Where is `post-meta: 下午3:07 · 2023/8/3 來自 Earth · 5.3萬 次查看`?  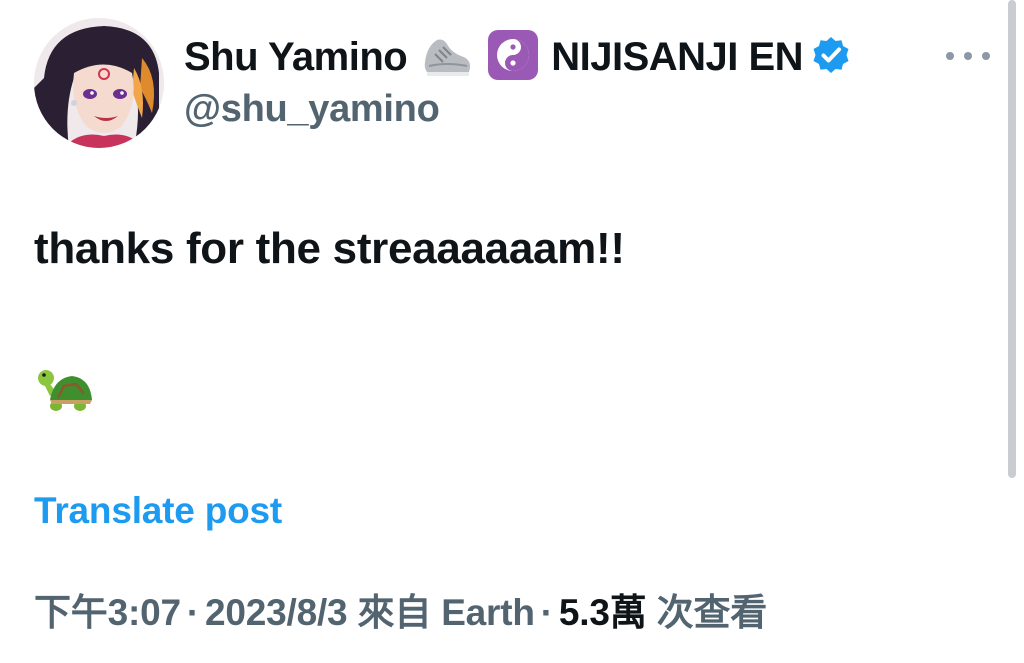 post-meta: 下午3:07 · 2023/8/3 來自 Earth · 5.3萬 次查看 is located at coordinates (400, 609).